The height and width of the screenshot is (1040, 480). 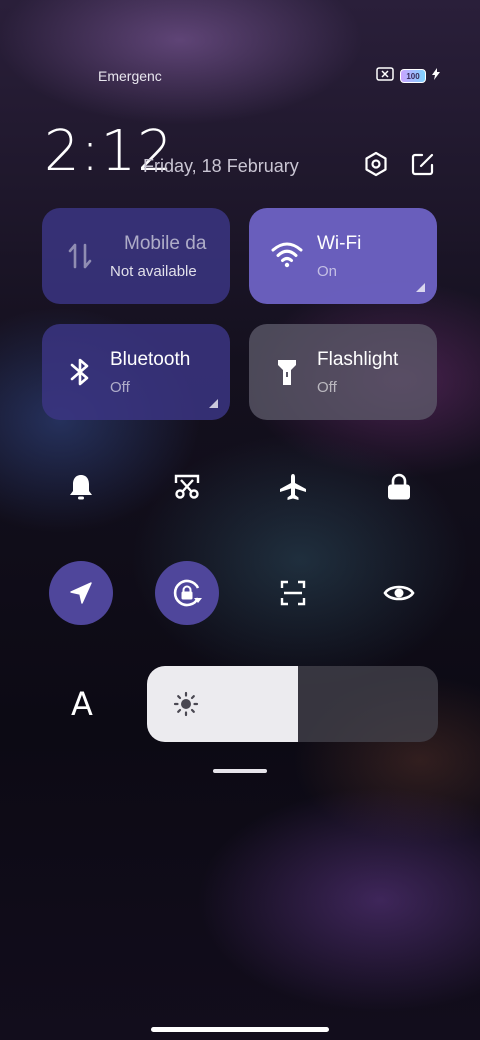 I want to click on toggle-sound, so click(x=81, y=487).